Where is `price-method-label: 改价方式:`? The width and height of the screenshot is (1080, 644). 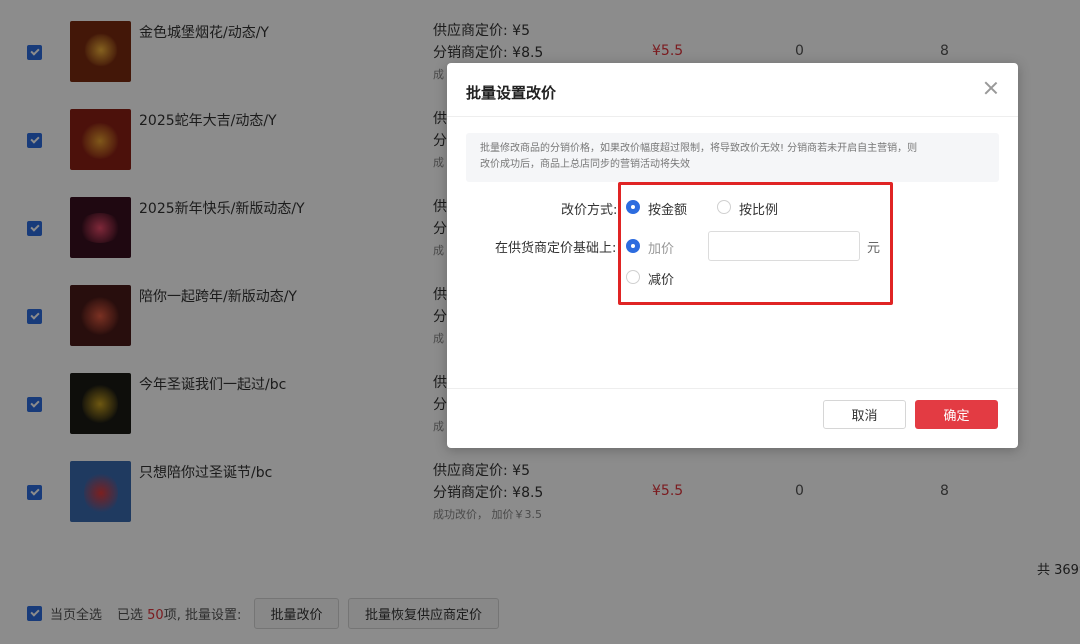 price-method-label: 改价方式: is located at coordinates (589, 210).